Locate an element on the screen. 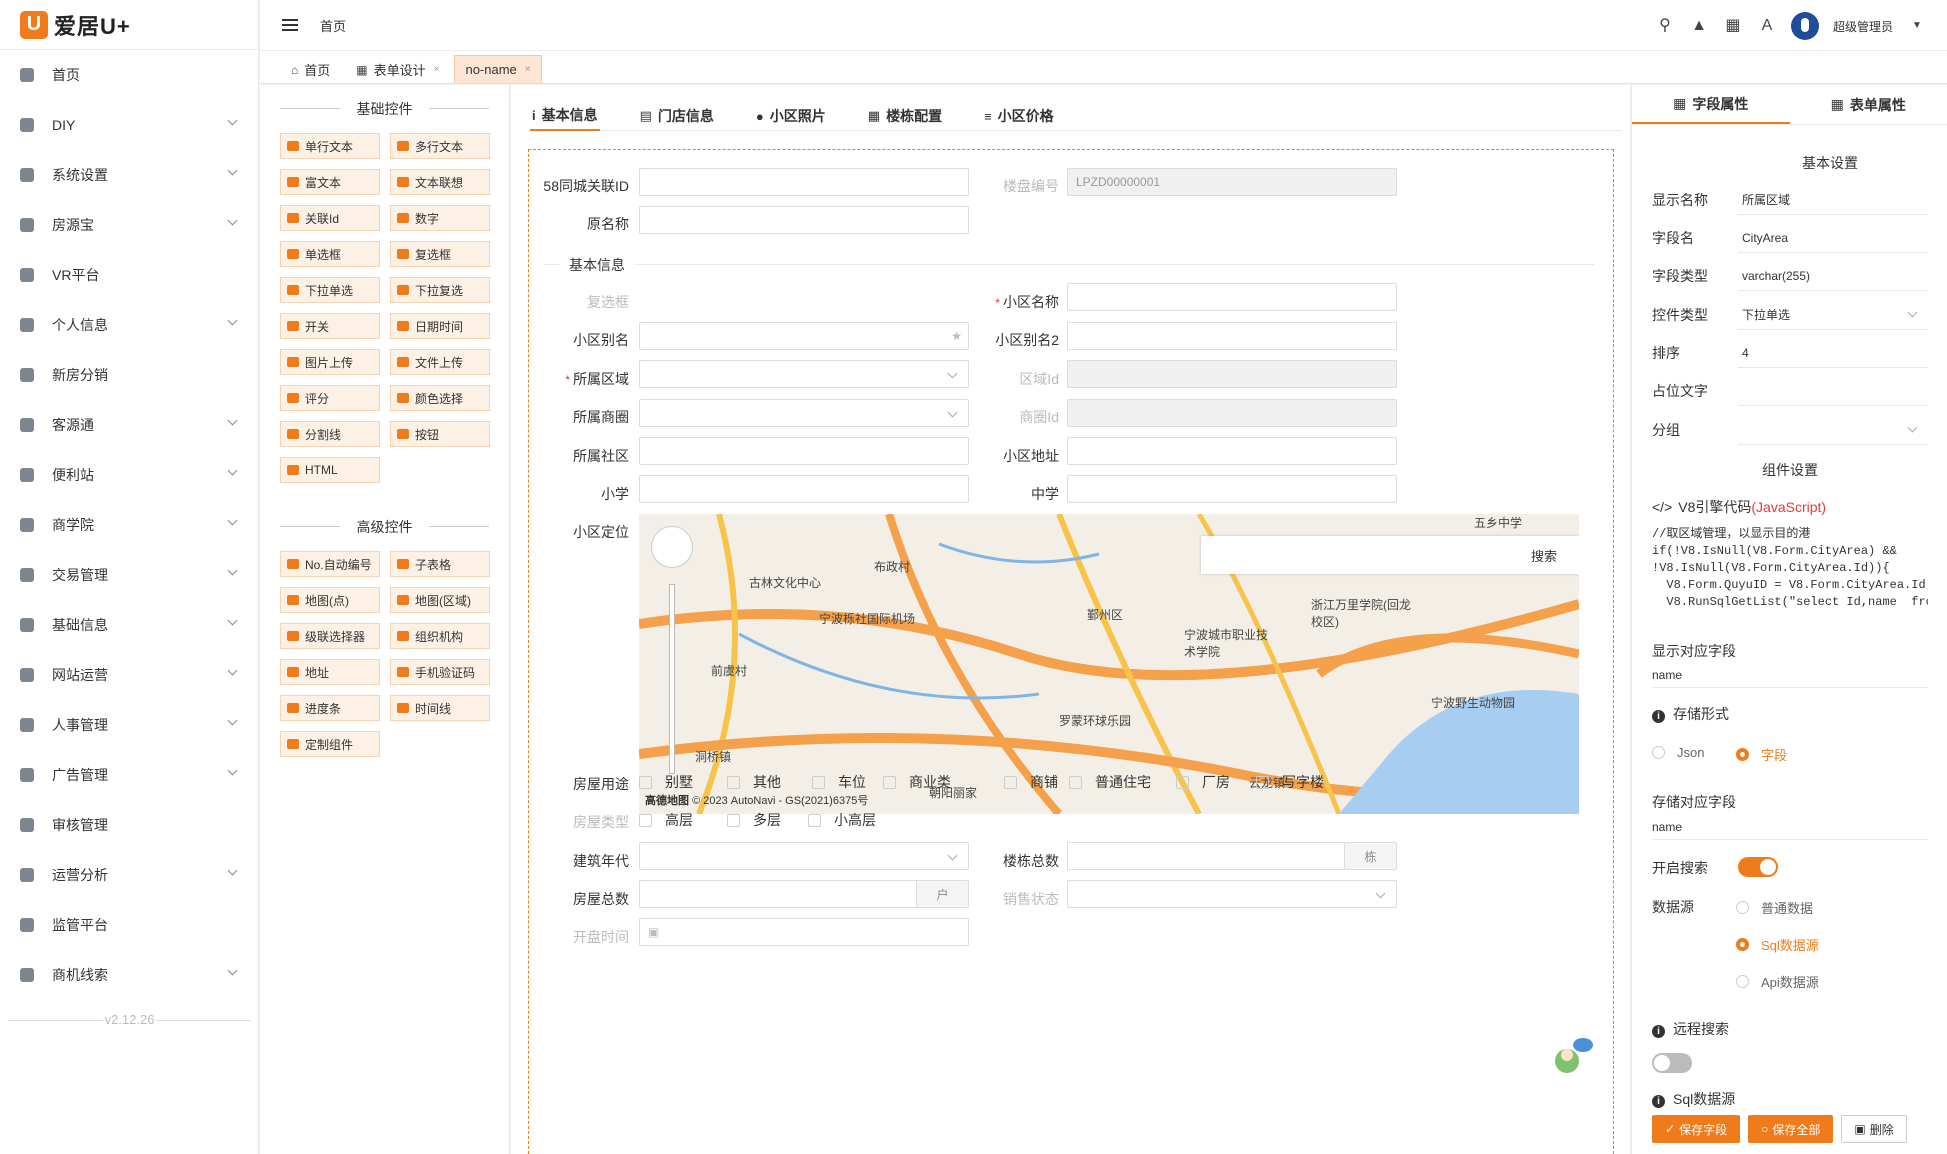  save-all-button: ○ 保存全部 is located at coordinates (1791, 1129).